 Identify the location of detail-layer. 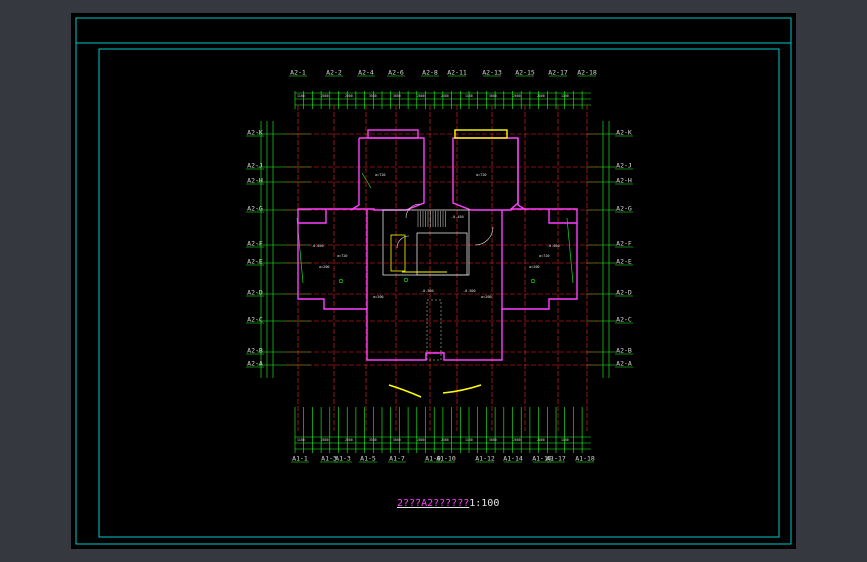
(437, 300).